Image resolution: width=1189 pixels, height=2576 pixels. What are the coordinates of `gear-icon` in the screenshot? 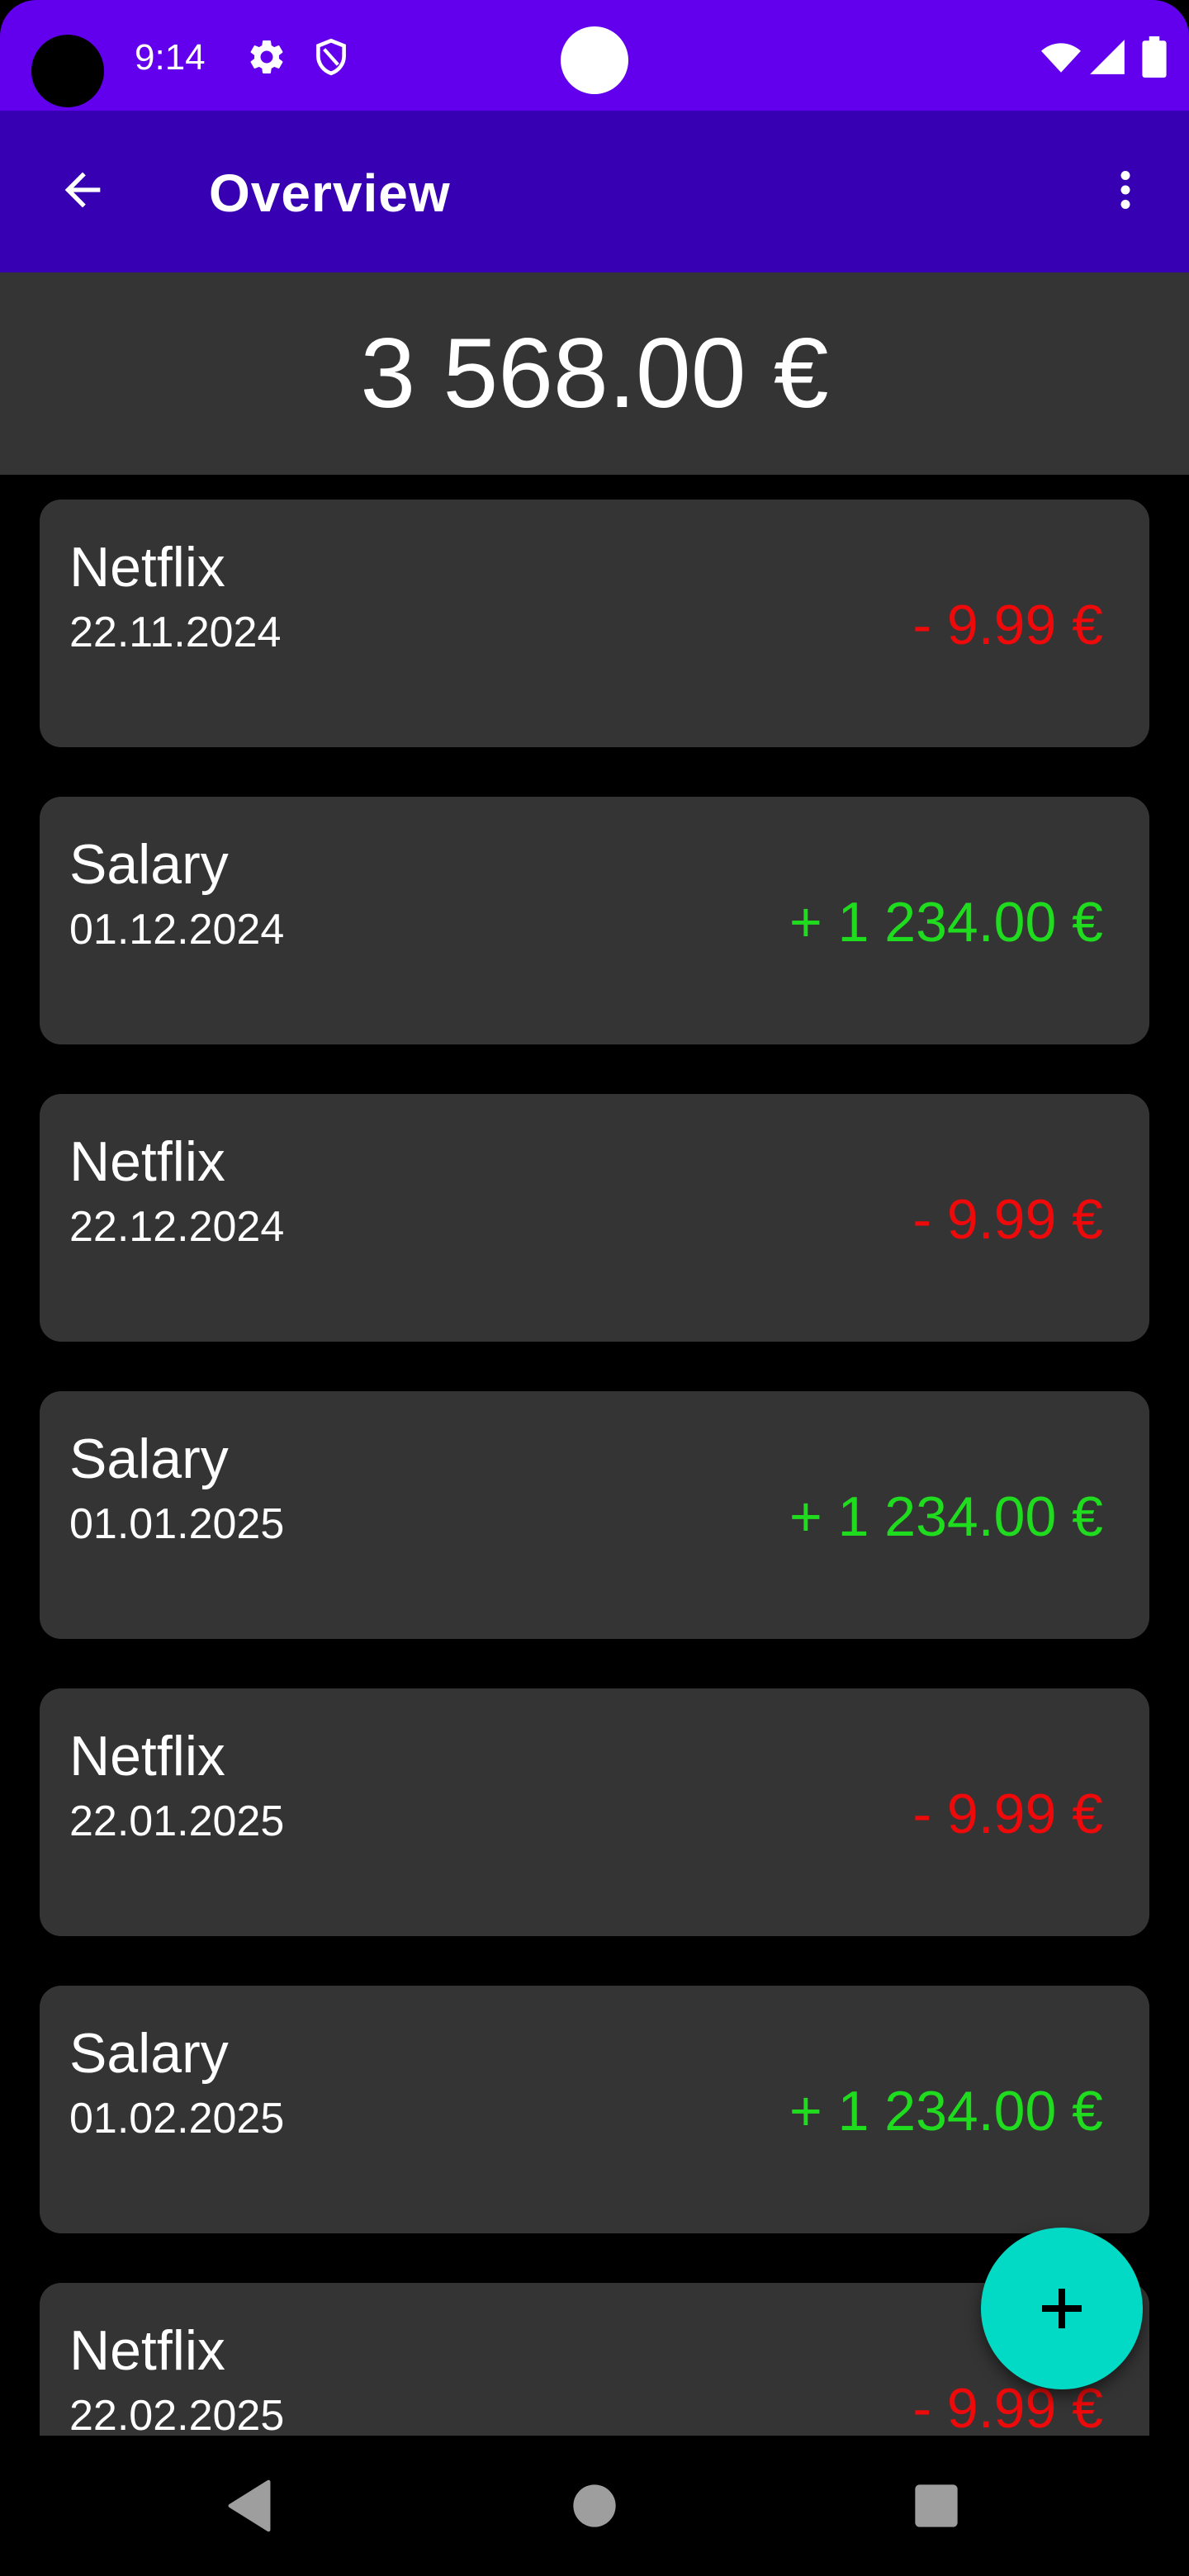 It's located at (266, 56).